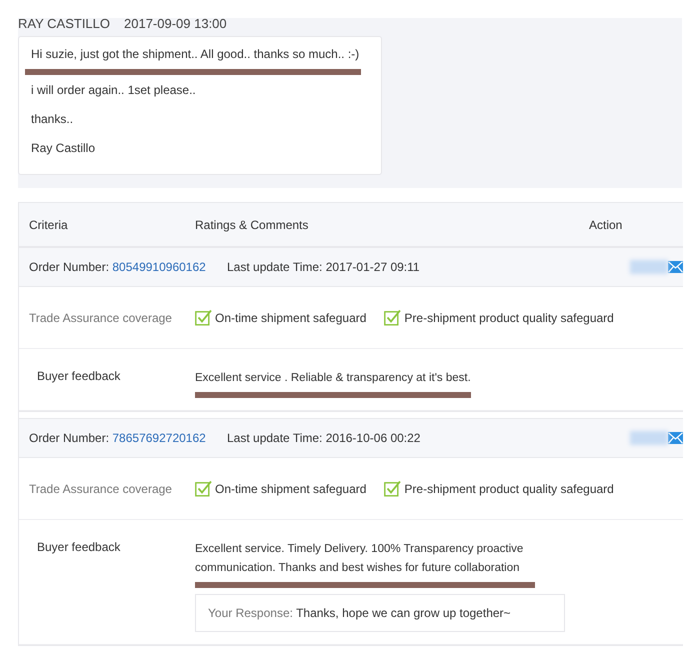 The image size is (700, 666). I want to click on update-time: 2016-10-06 00:22, so click(373, 438).